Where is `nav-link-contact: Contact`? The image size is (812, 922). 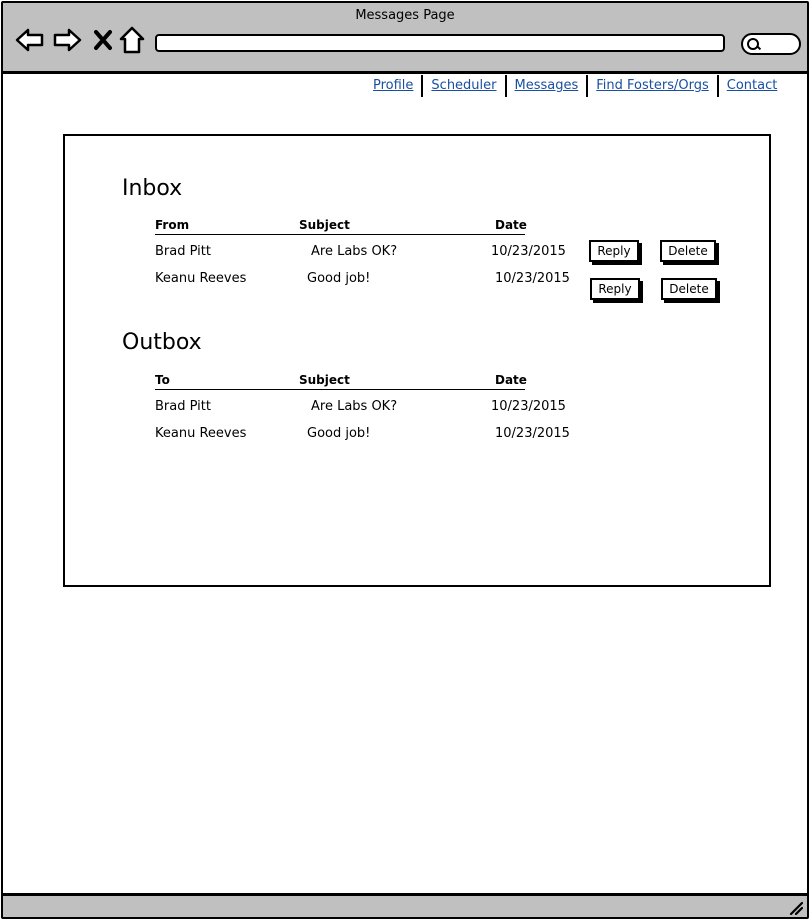
nav-link-contact: Contact is located at coordinates (752, 86).